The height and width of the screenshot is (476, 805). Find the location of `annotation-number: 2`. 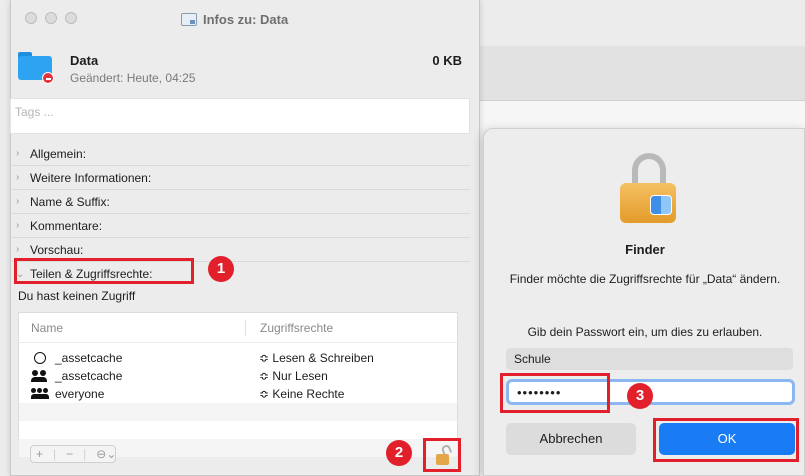

annotation-number: 2 is located at coordinates (399, 453).